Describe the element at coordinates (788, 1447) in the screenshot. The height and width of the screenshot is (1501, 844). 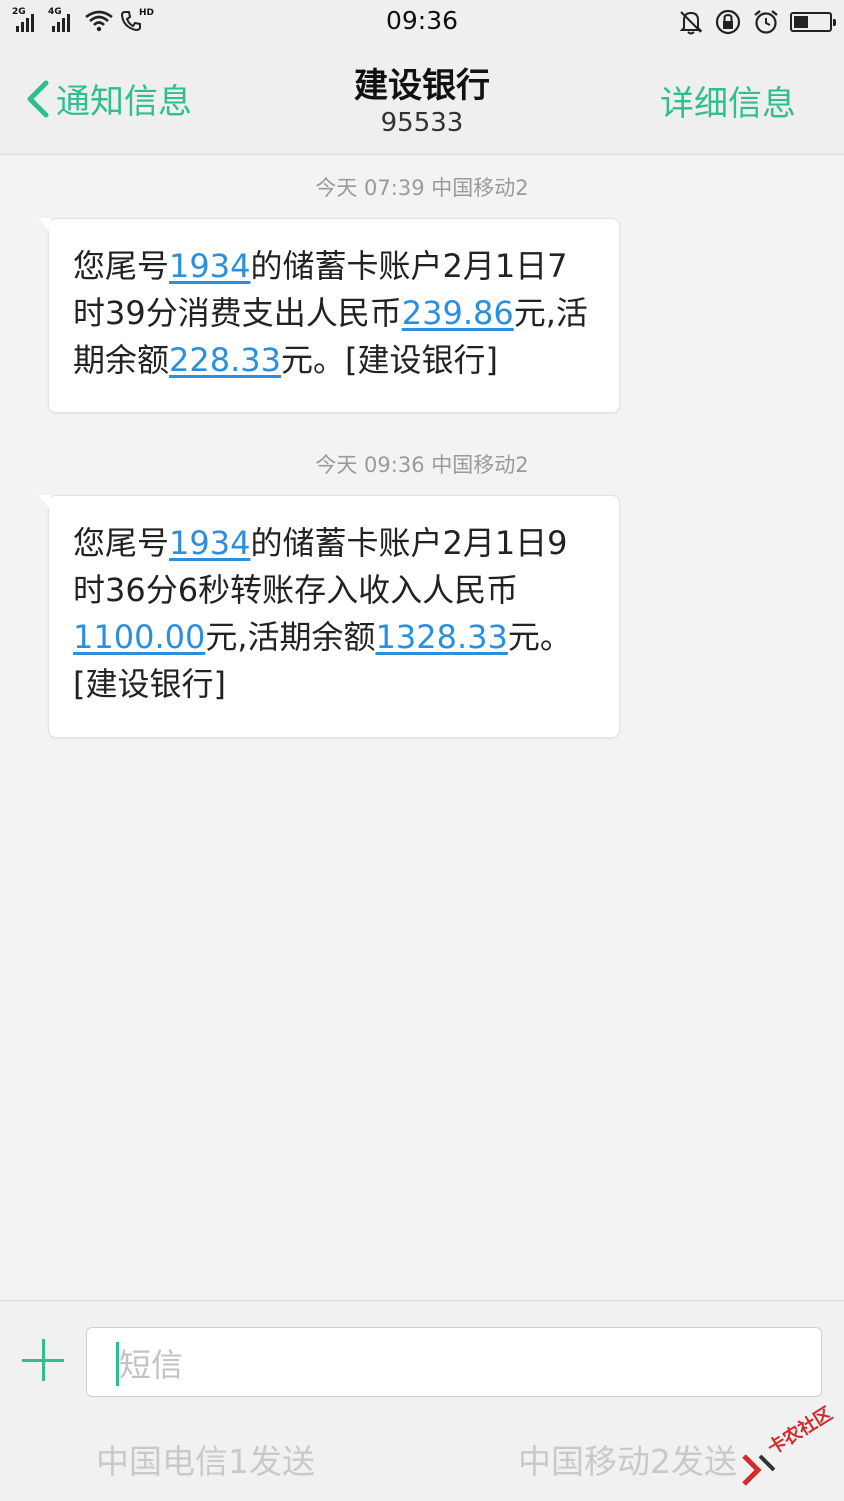
I see `watermark-logo: 卡农社区` at that location.